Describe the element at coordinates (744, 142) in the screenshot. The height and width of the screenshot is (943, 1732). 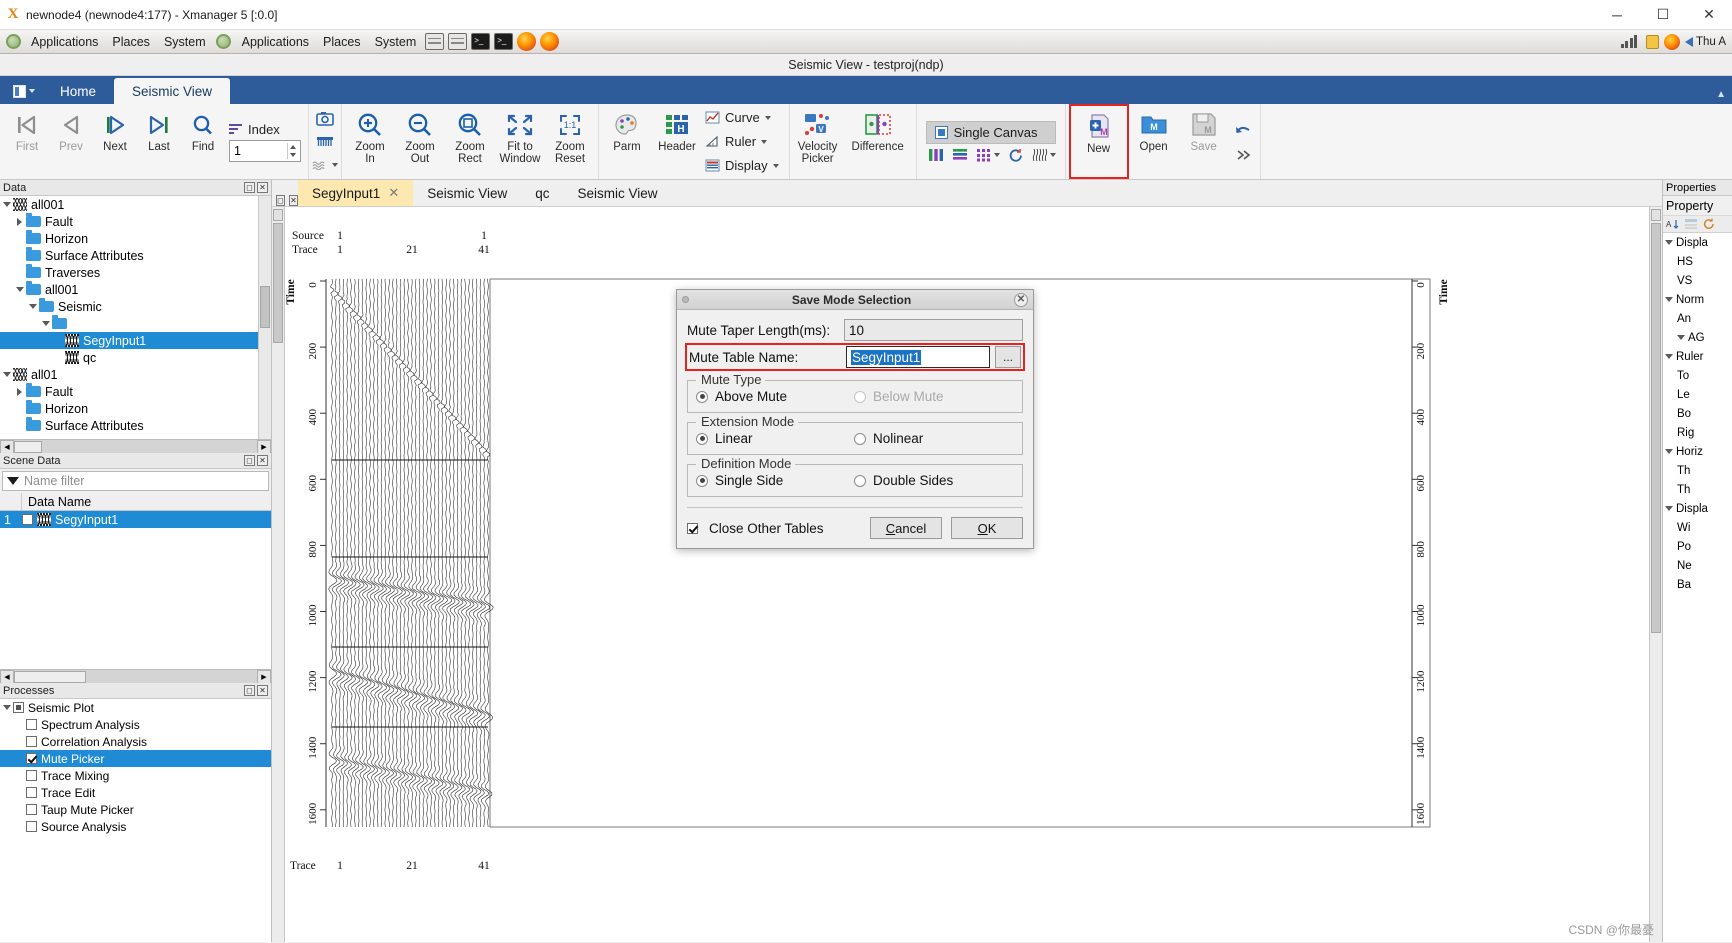
I see `ruler-dropdown: Ruler` at that location.